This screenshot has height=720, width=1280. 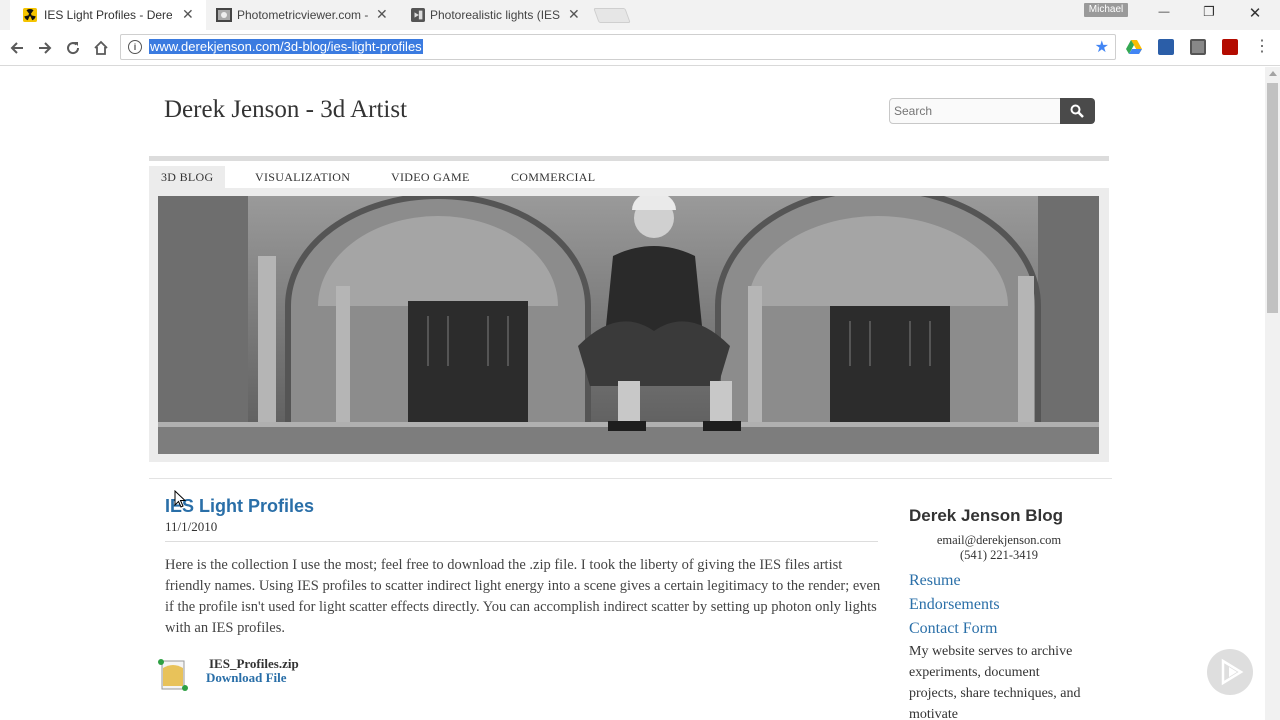 I want to click on pdf-icon, so click(x=1230, y=47).